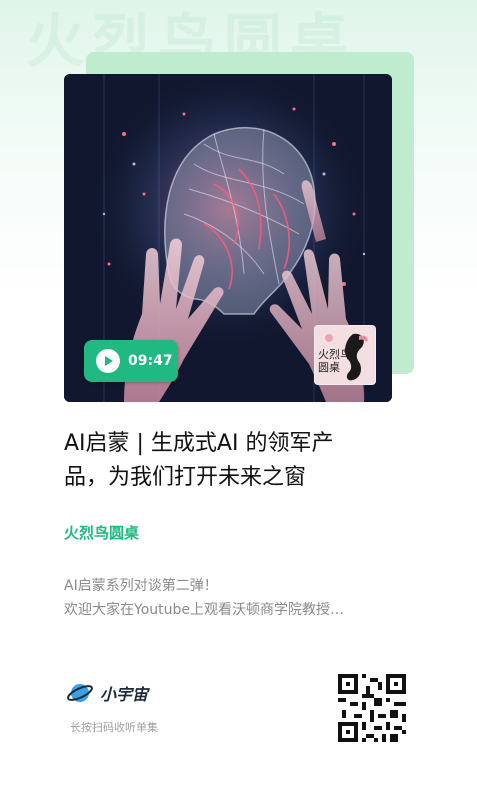  What do you see at coordinates (101, 532) in the screenshot?
I see `podcast-author-link: 火烈鸟圆桌` at bounding box center [101, 532].